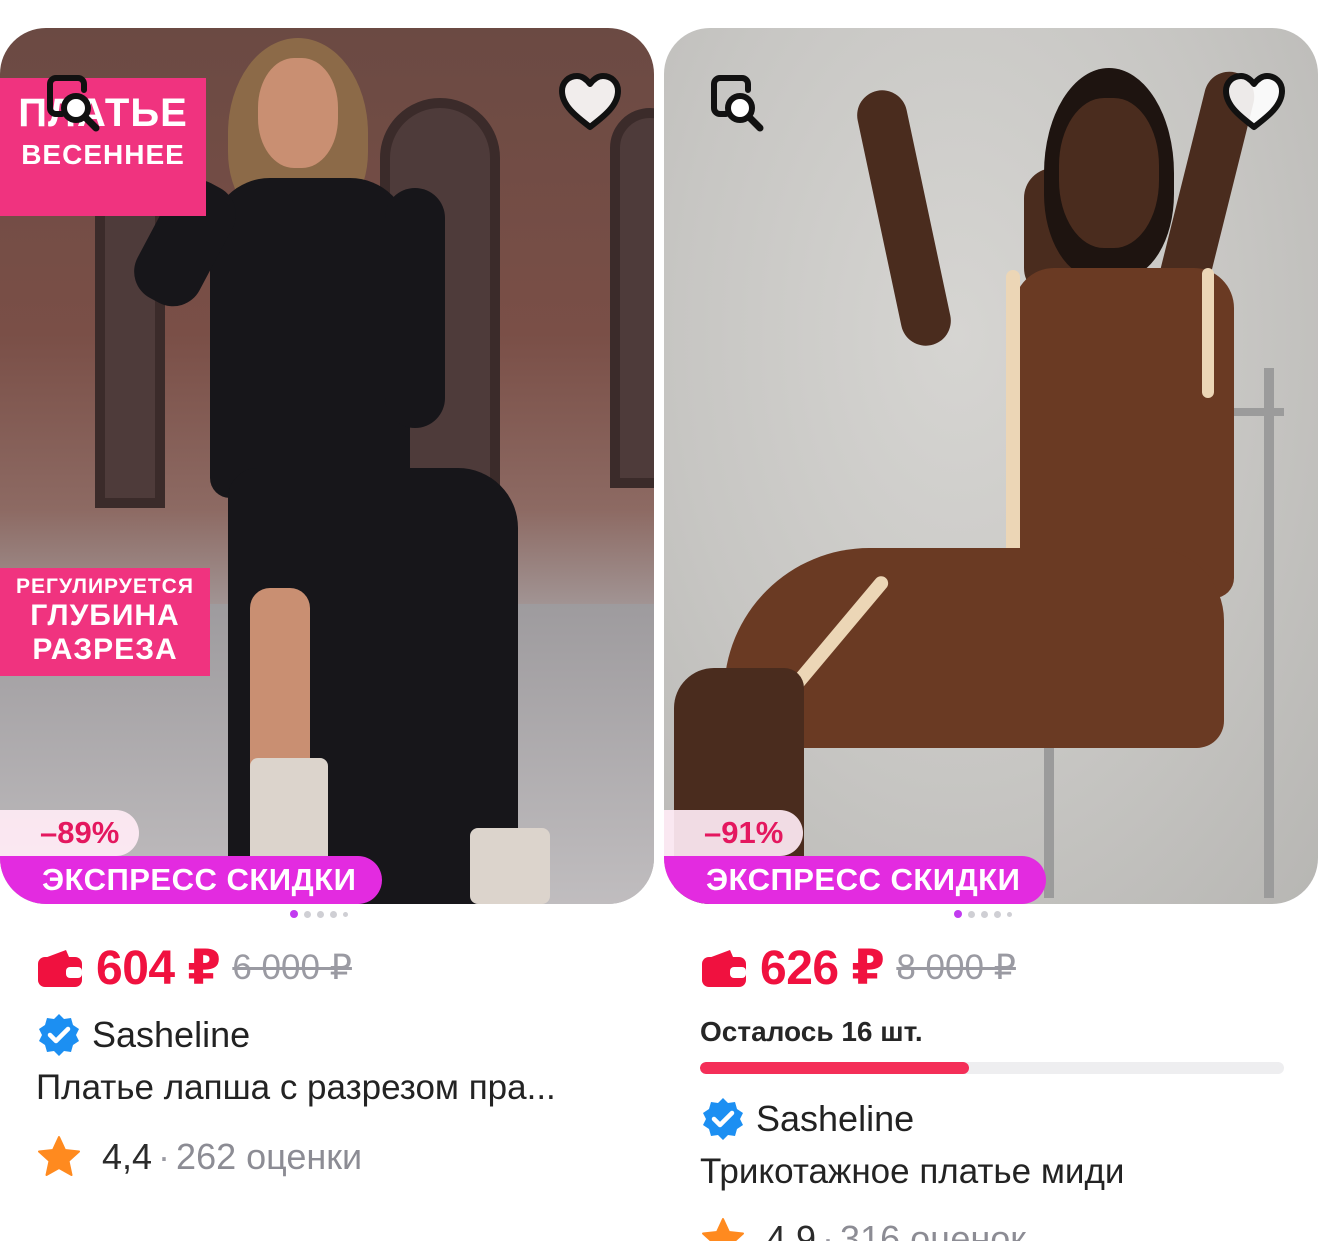 This screenshot has height=1241, width=1320. What do you see at coordinates (269, 1156) in the screenshot?
I see `review-count: 262 оценки` at bounding box center [269, 1156].